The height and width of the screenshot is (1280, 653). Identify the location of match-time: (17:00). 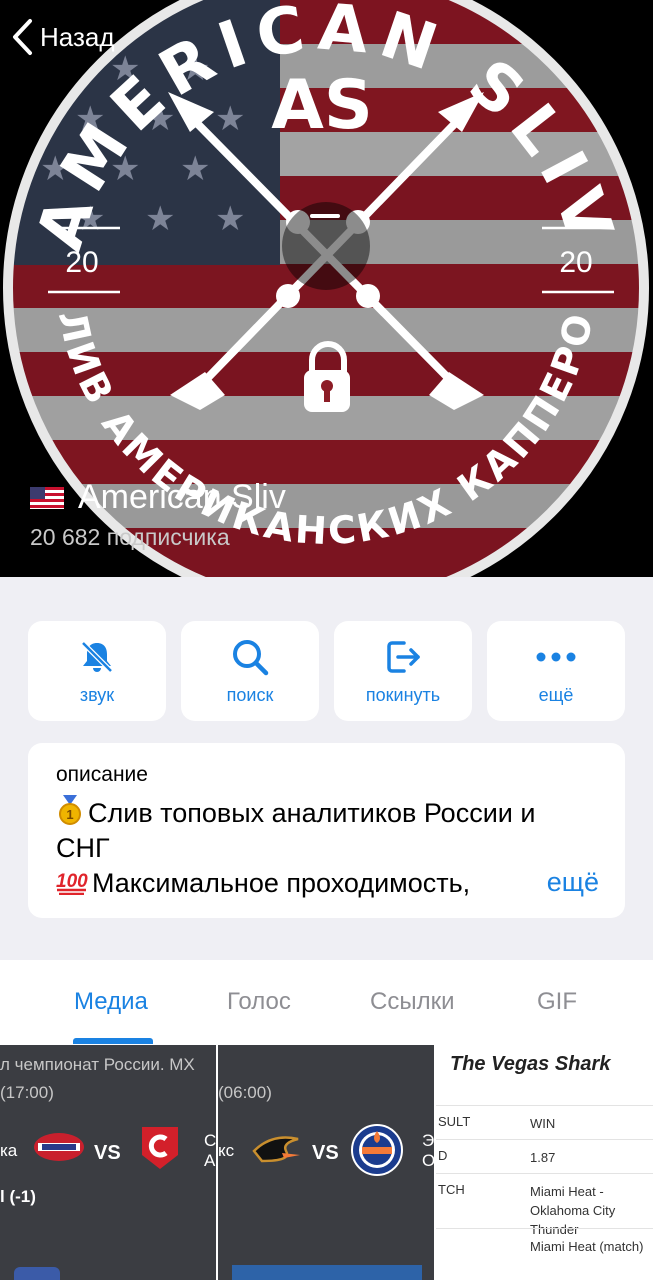
(27, 1092).